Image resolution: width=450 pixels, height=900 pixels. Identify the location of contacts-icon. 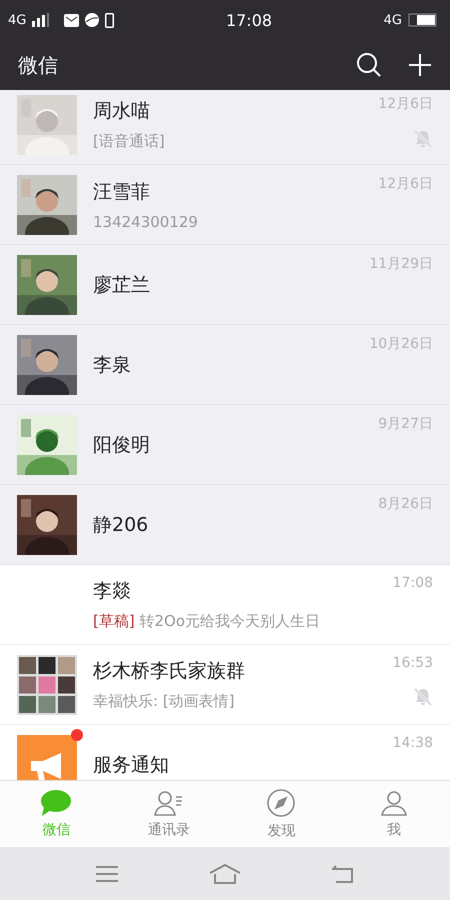
(168, 803).